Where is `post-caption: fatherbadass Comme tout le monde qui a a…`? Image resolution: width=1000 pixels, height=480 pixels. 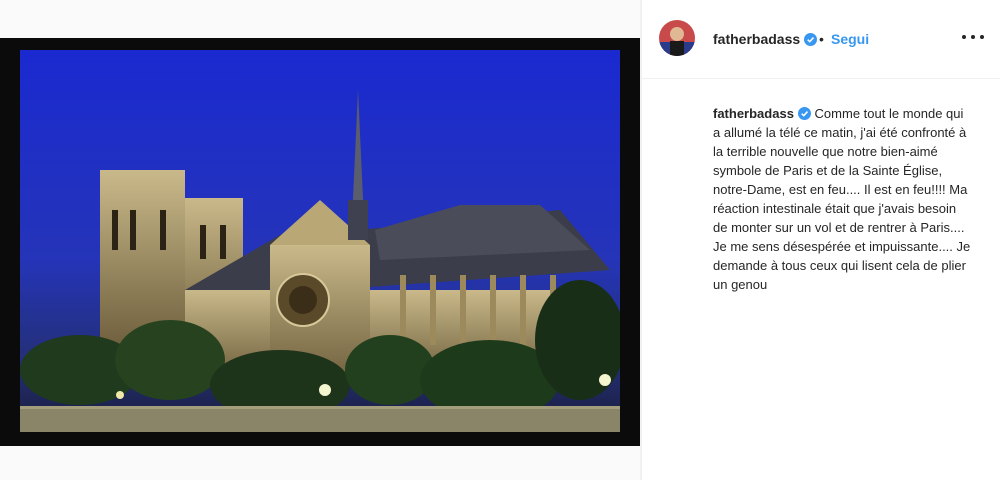 post-caption: fatherbadass Comme tout le monde qui a a… is located at coordinates (843, 199).